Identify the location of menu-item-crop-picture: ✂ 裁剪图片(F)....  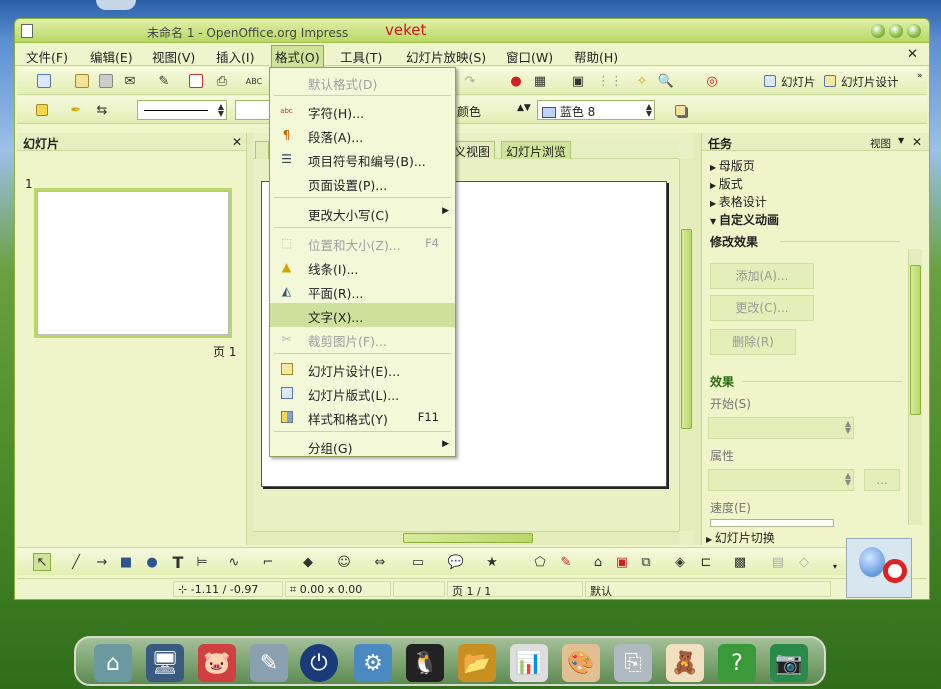
(362, 339).